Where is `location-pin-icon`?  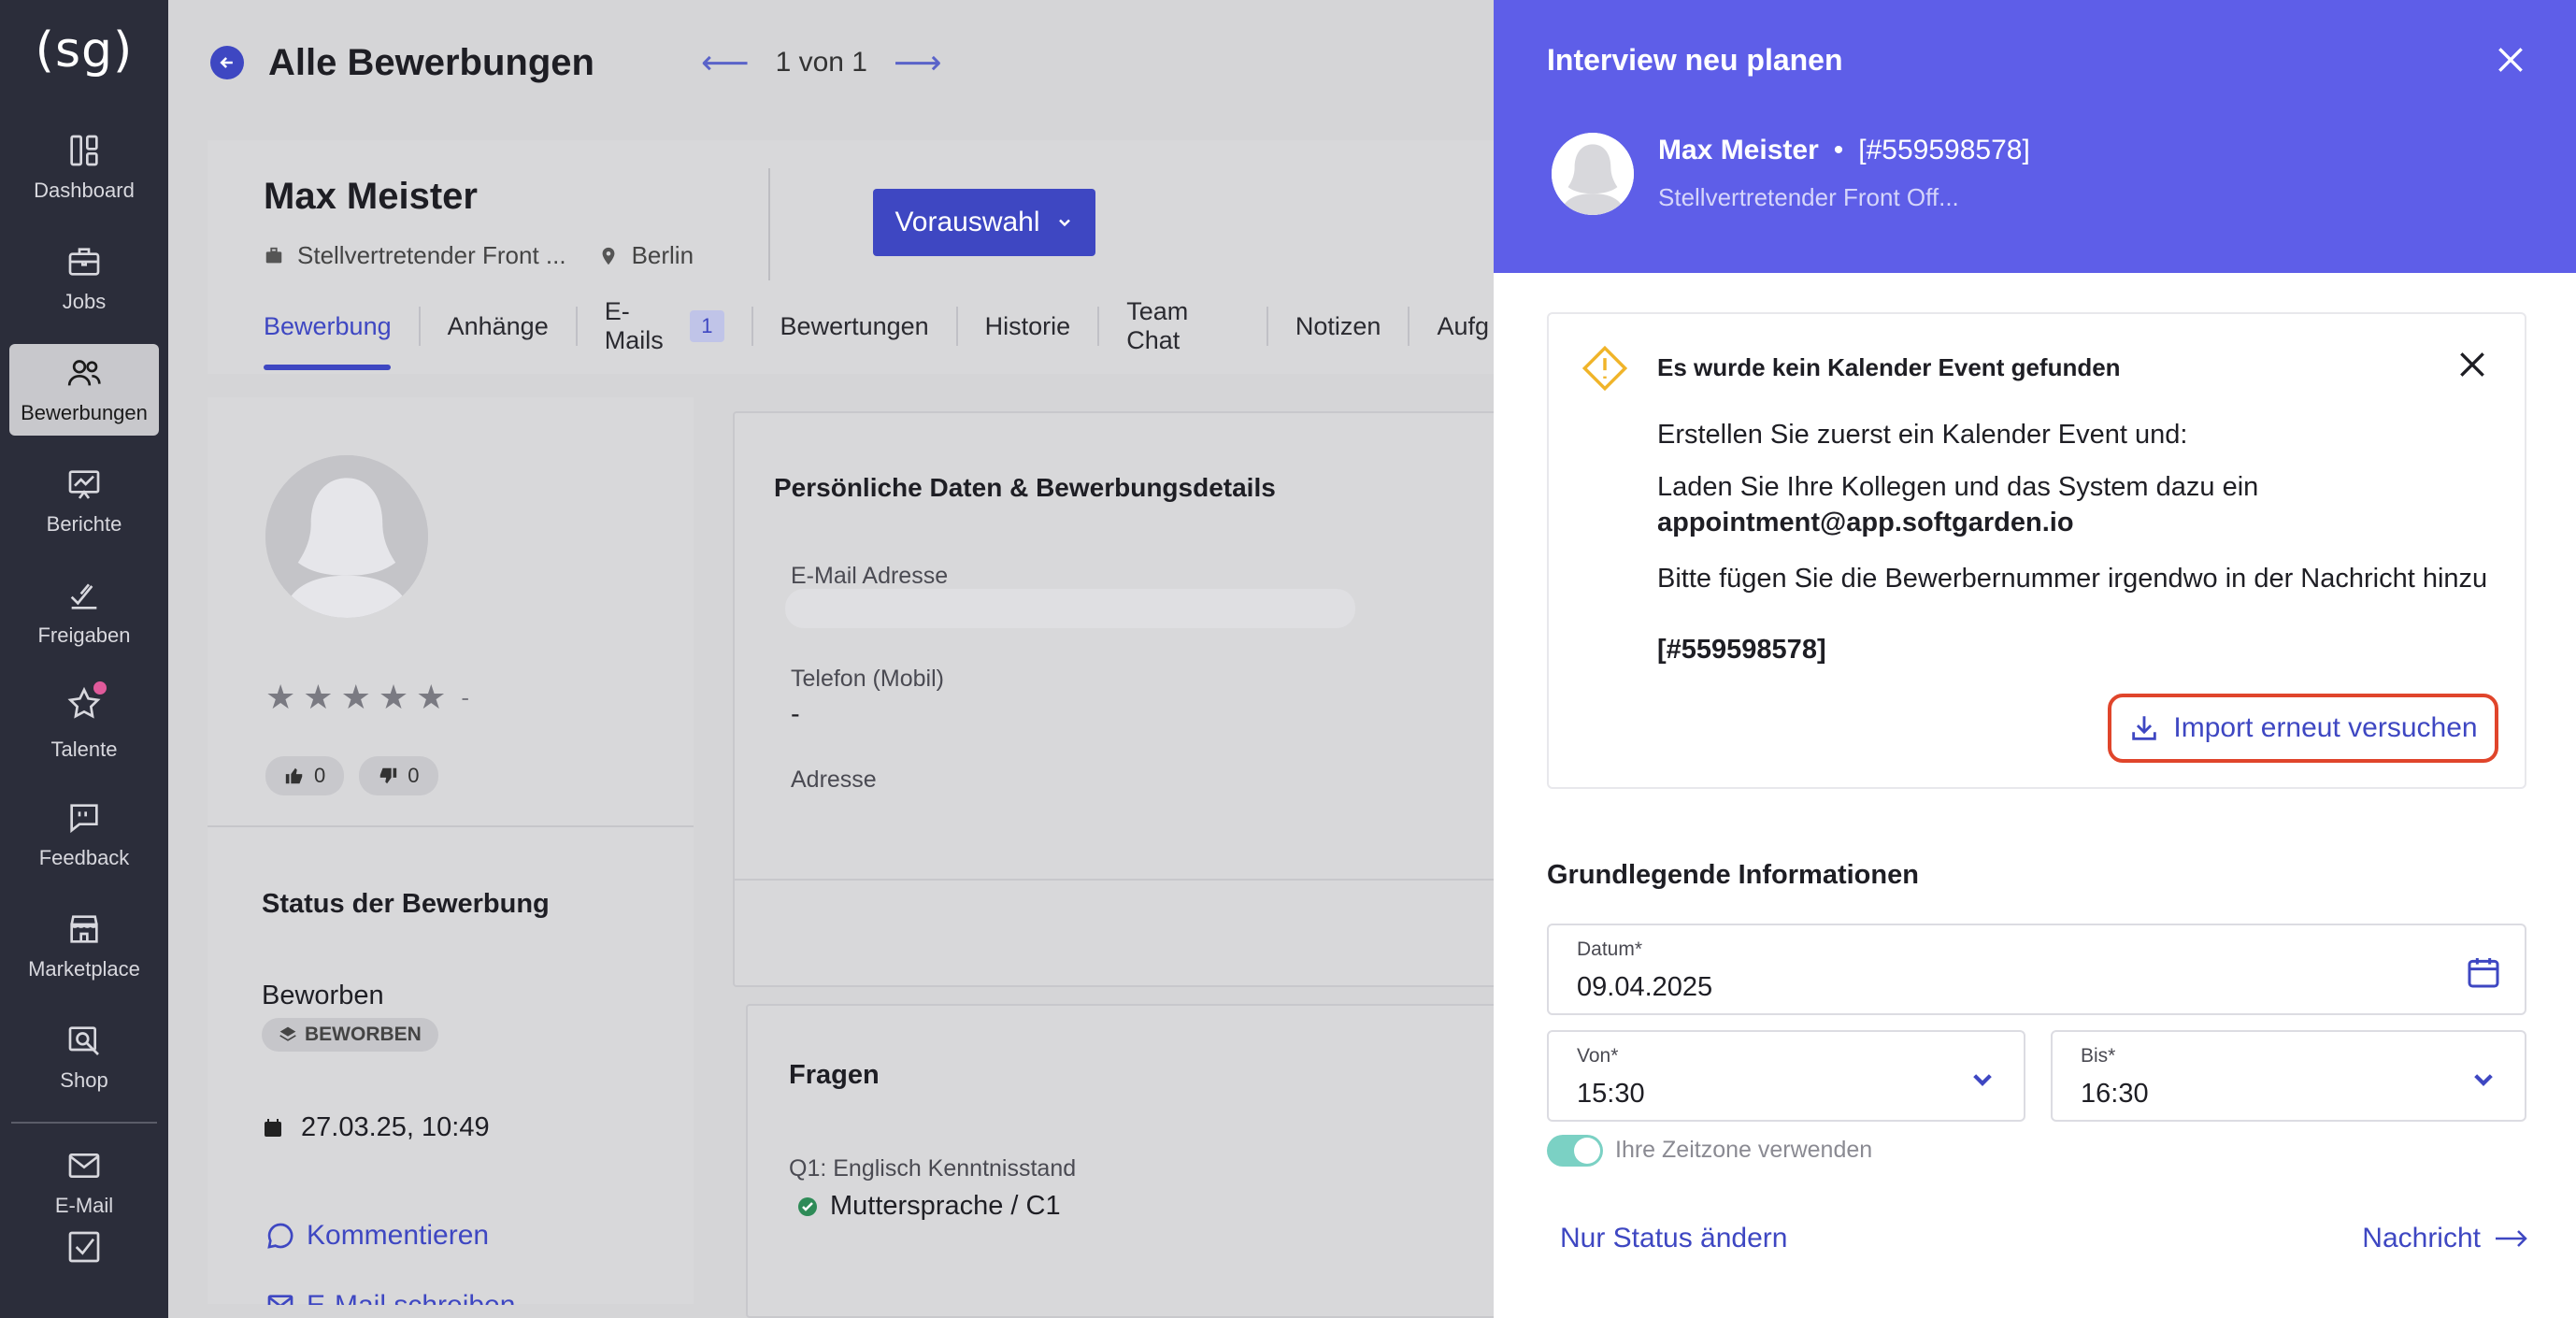 location-pin-icon is located at coordinates (608, 256).